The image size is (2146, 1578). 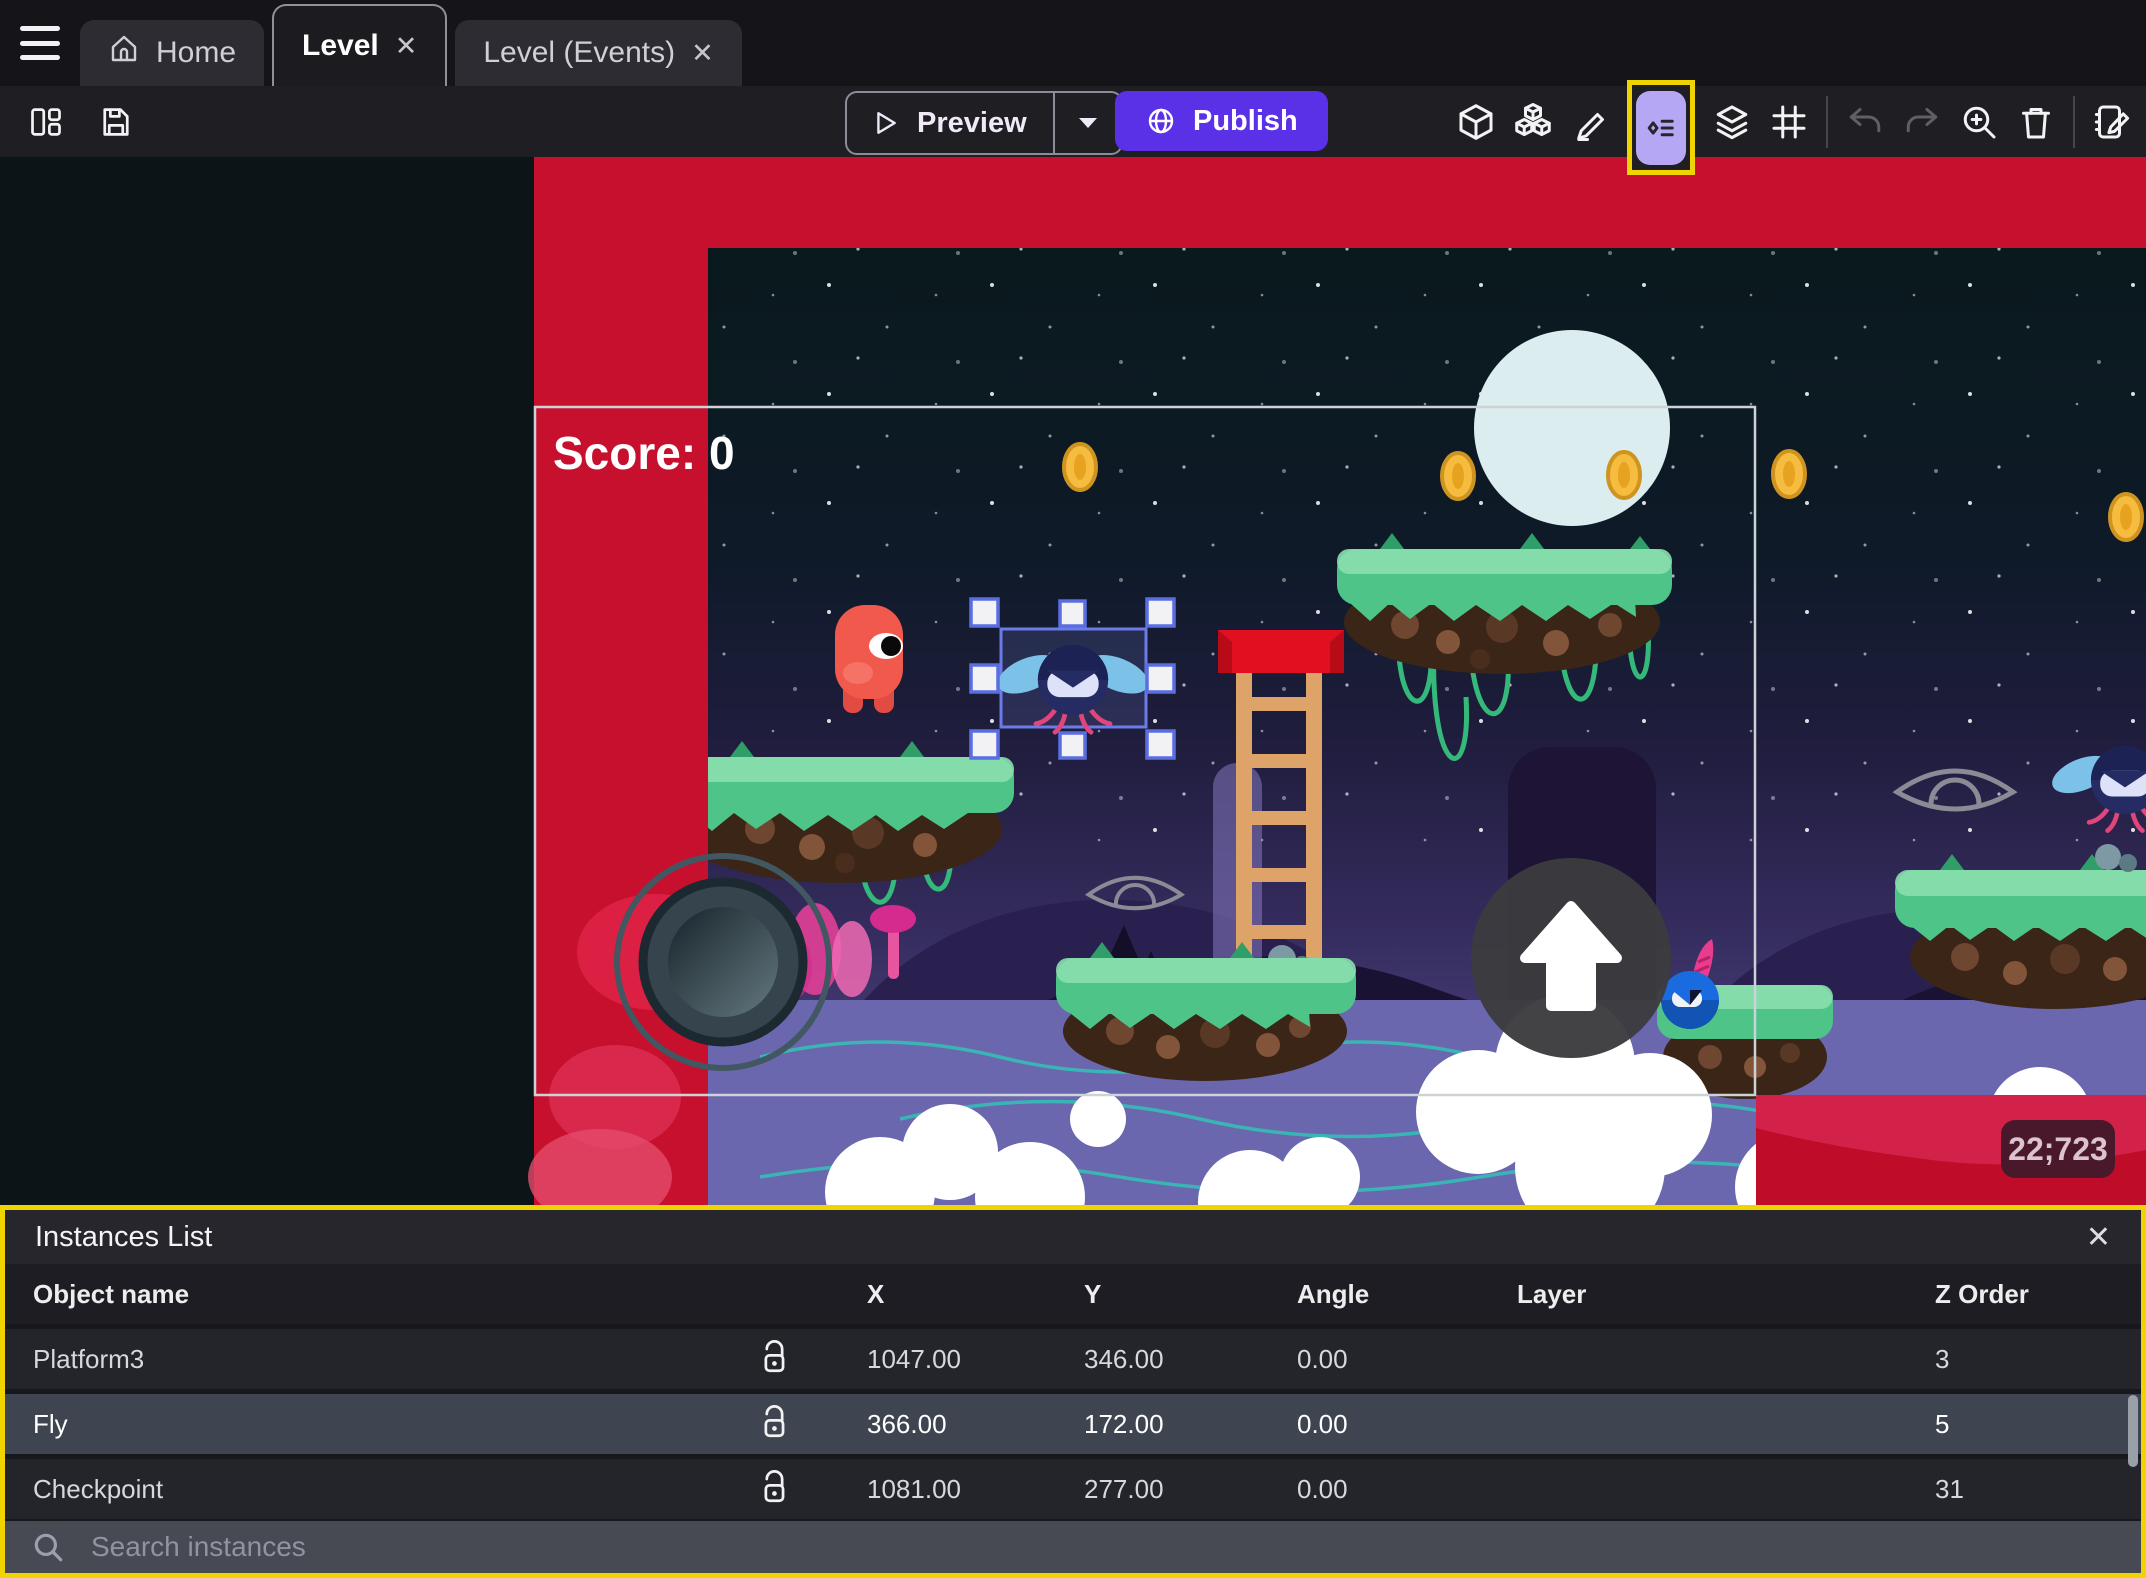 What do you see at coordinates (1979, 122) in the screenshot?
I see `zoom-icon` at bounding box center [1979, 122].